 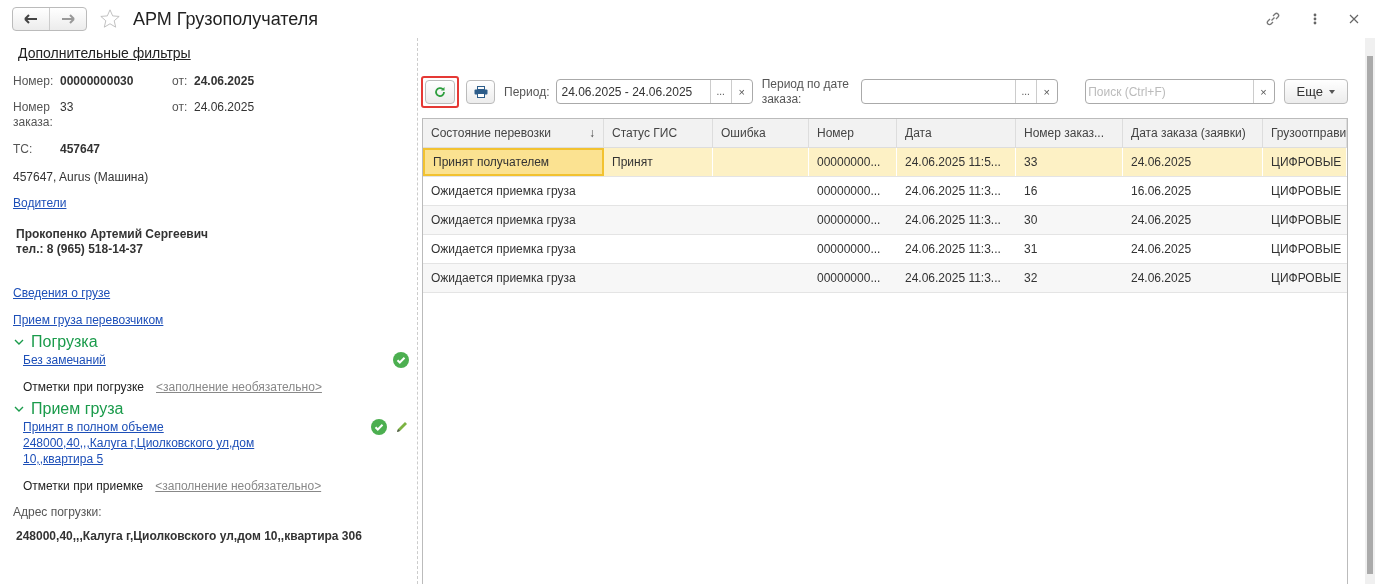 I want to click on drivers-link: Водители, so click(x=40, y=203).